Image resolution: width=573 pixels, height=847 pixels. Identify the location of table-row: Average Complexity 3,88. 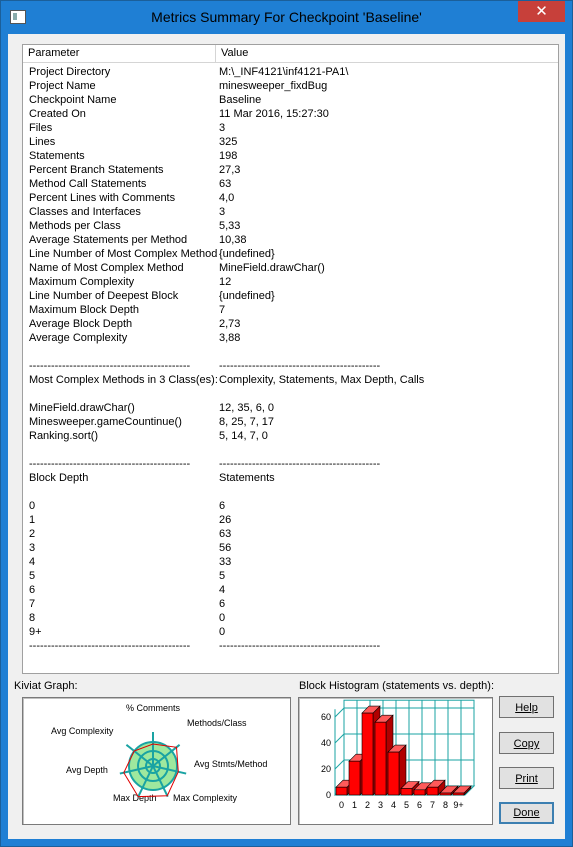
(290, 338).